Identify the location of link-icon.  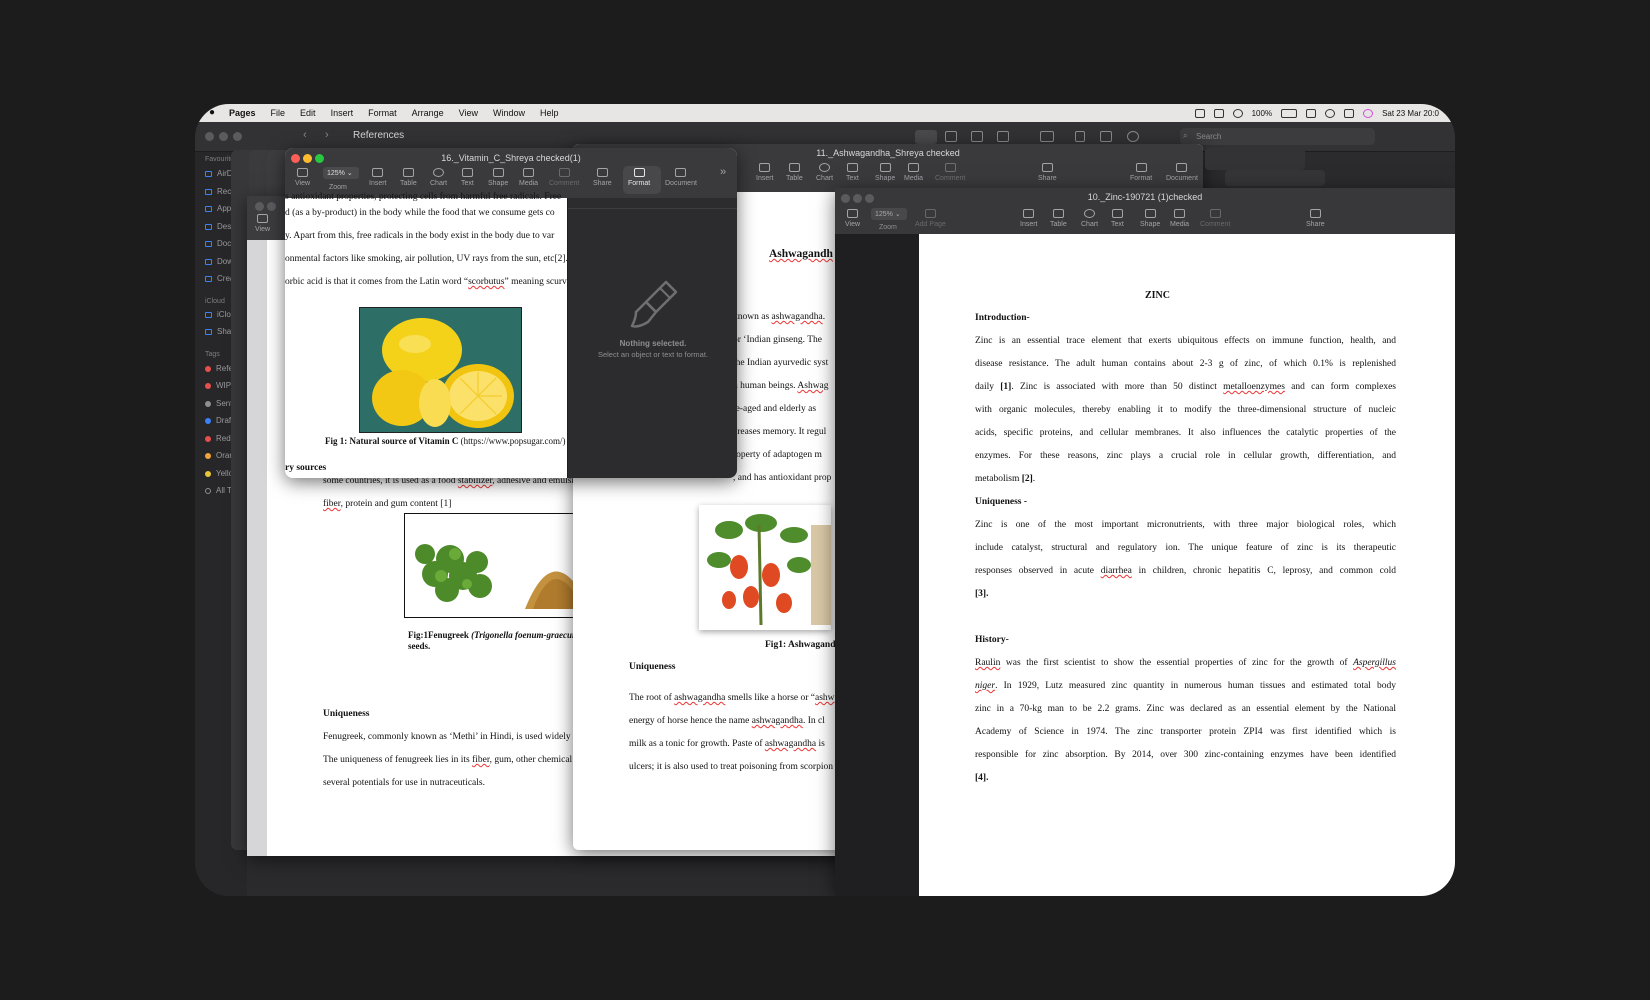
(1311, 113).